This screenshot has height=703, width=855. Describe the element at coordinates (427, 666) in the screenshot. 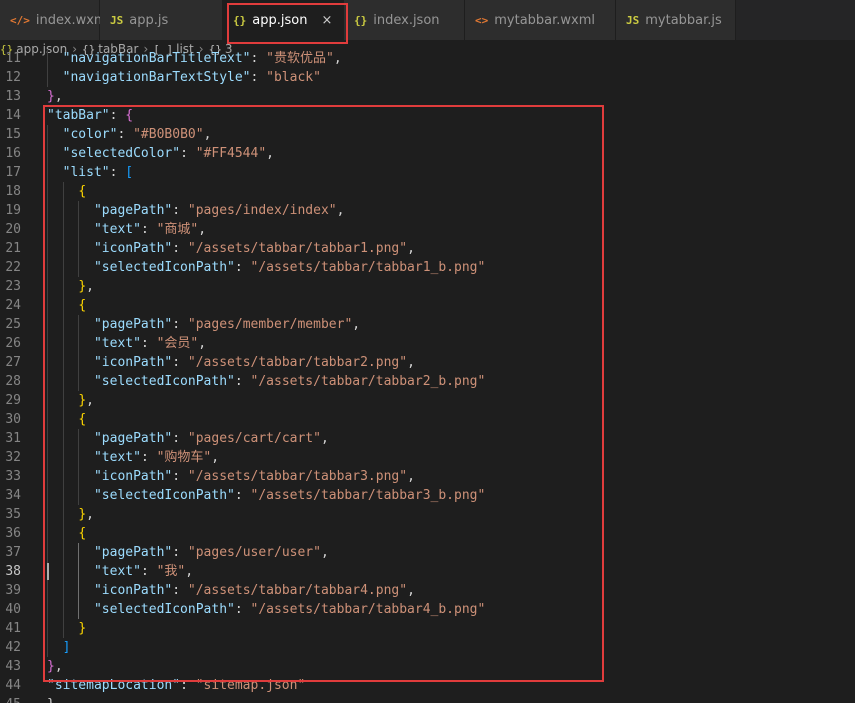

I see `code-line: 43},` at that location.